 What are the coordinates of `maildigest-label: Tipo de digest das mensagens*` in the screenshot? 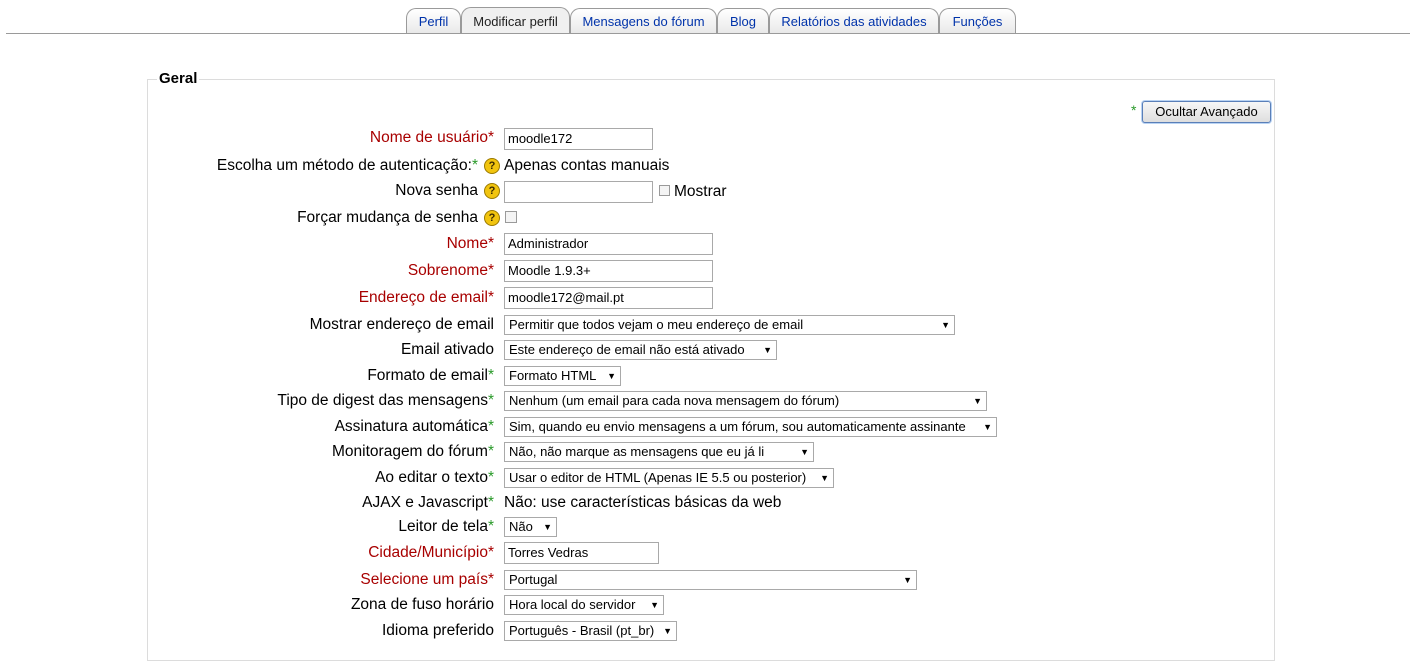 It's located at (385, 400).